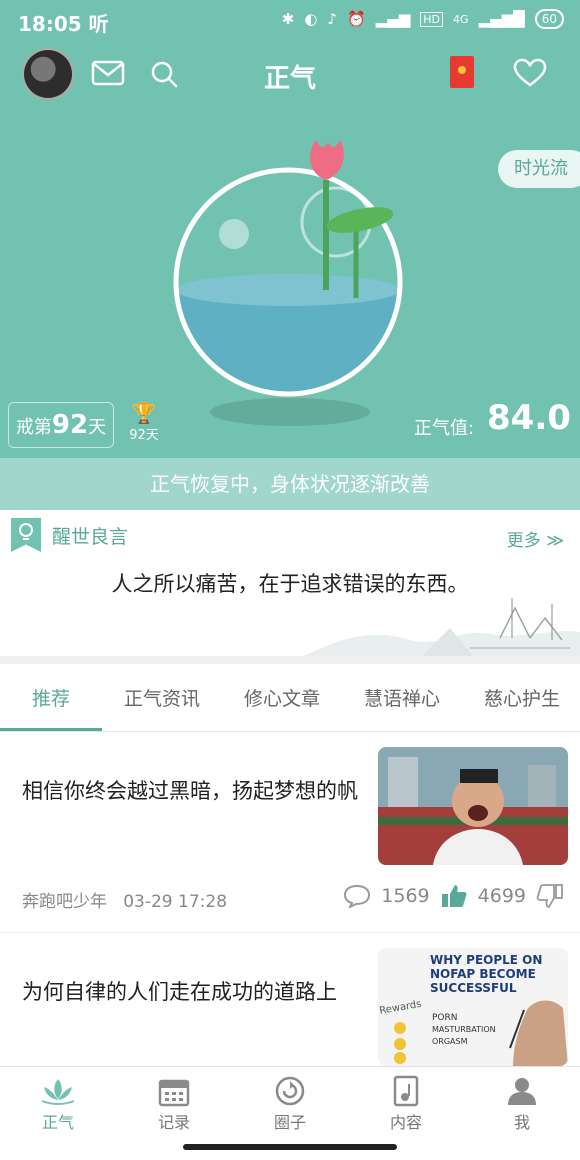  What do you see at coordinates (290, 587) in the screenshot?
I see `quote-card: 醒世良言 更多 ≫ 人之所以痛苦，在于追求错误的东西。` at bounding box center [290, 587].